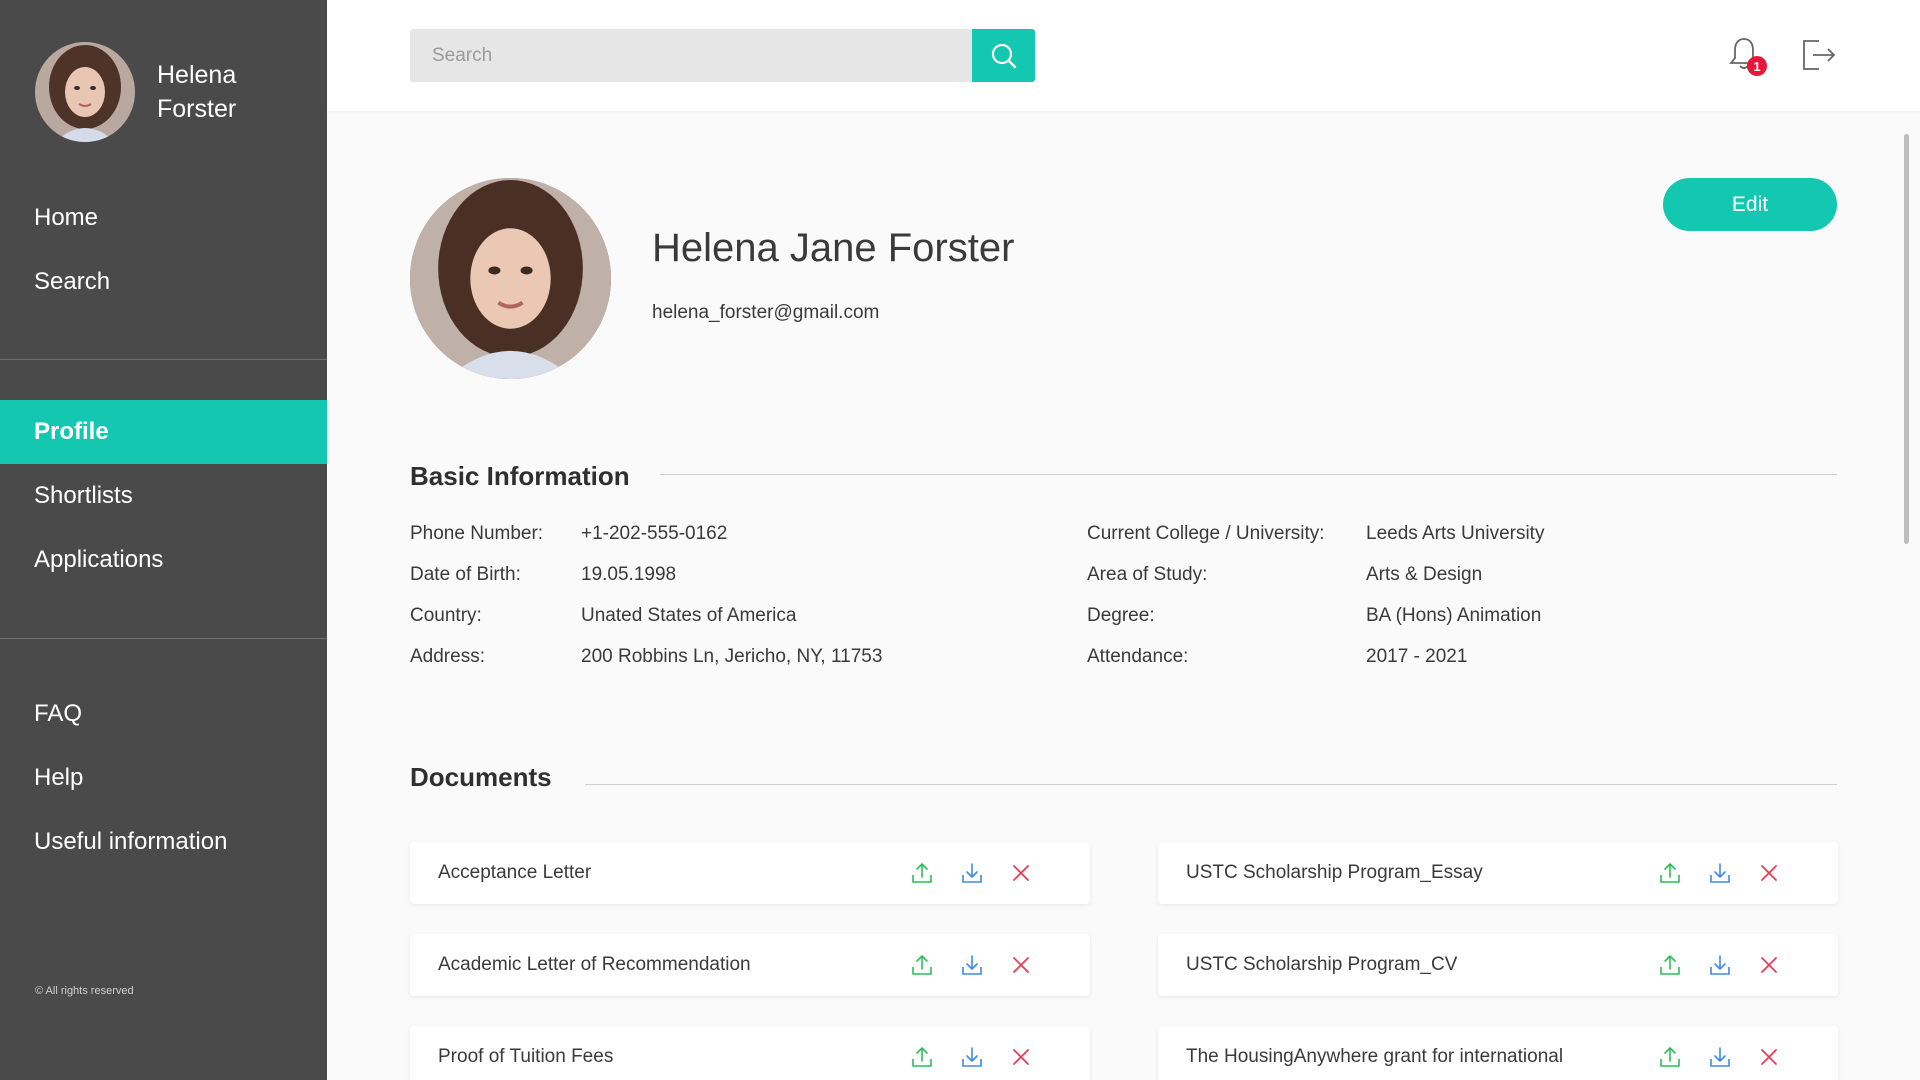 The height and width of the screenshot is (1080, 1920). I want to click on document-name: Academic Letter of Recommendation, so click(594, 964).